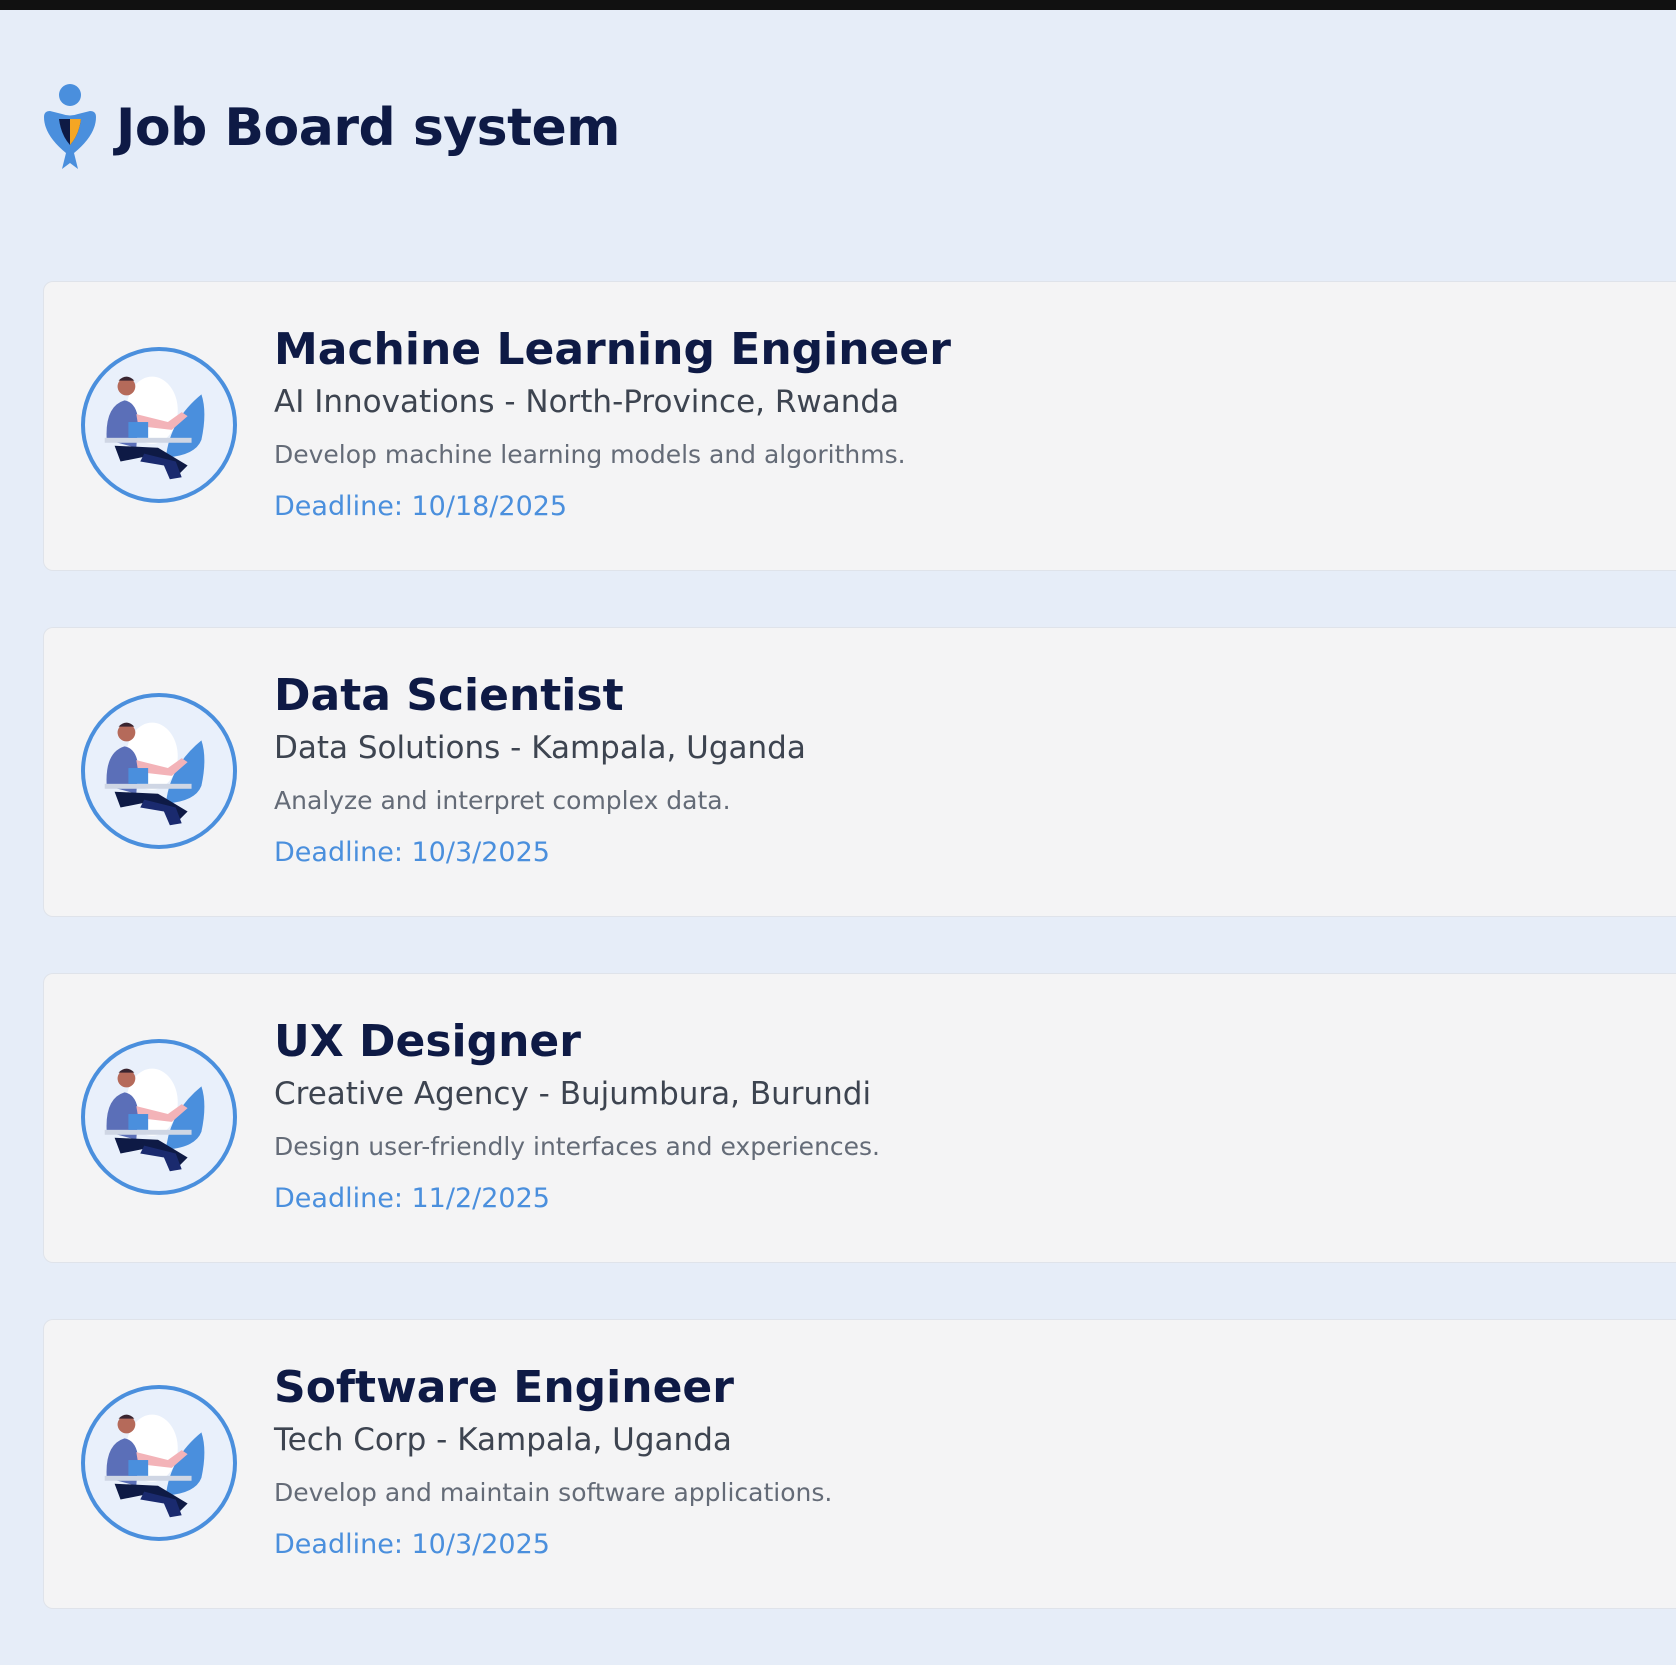 The image size is (1676, 1665). I want to click on job-deadline: Deadline: 11/2/2025, so click(412, 1198).